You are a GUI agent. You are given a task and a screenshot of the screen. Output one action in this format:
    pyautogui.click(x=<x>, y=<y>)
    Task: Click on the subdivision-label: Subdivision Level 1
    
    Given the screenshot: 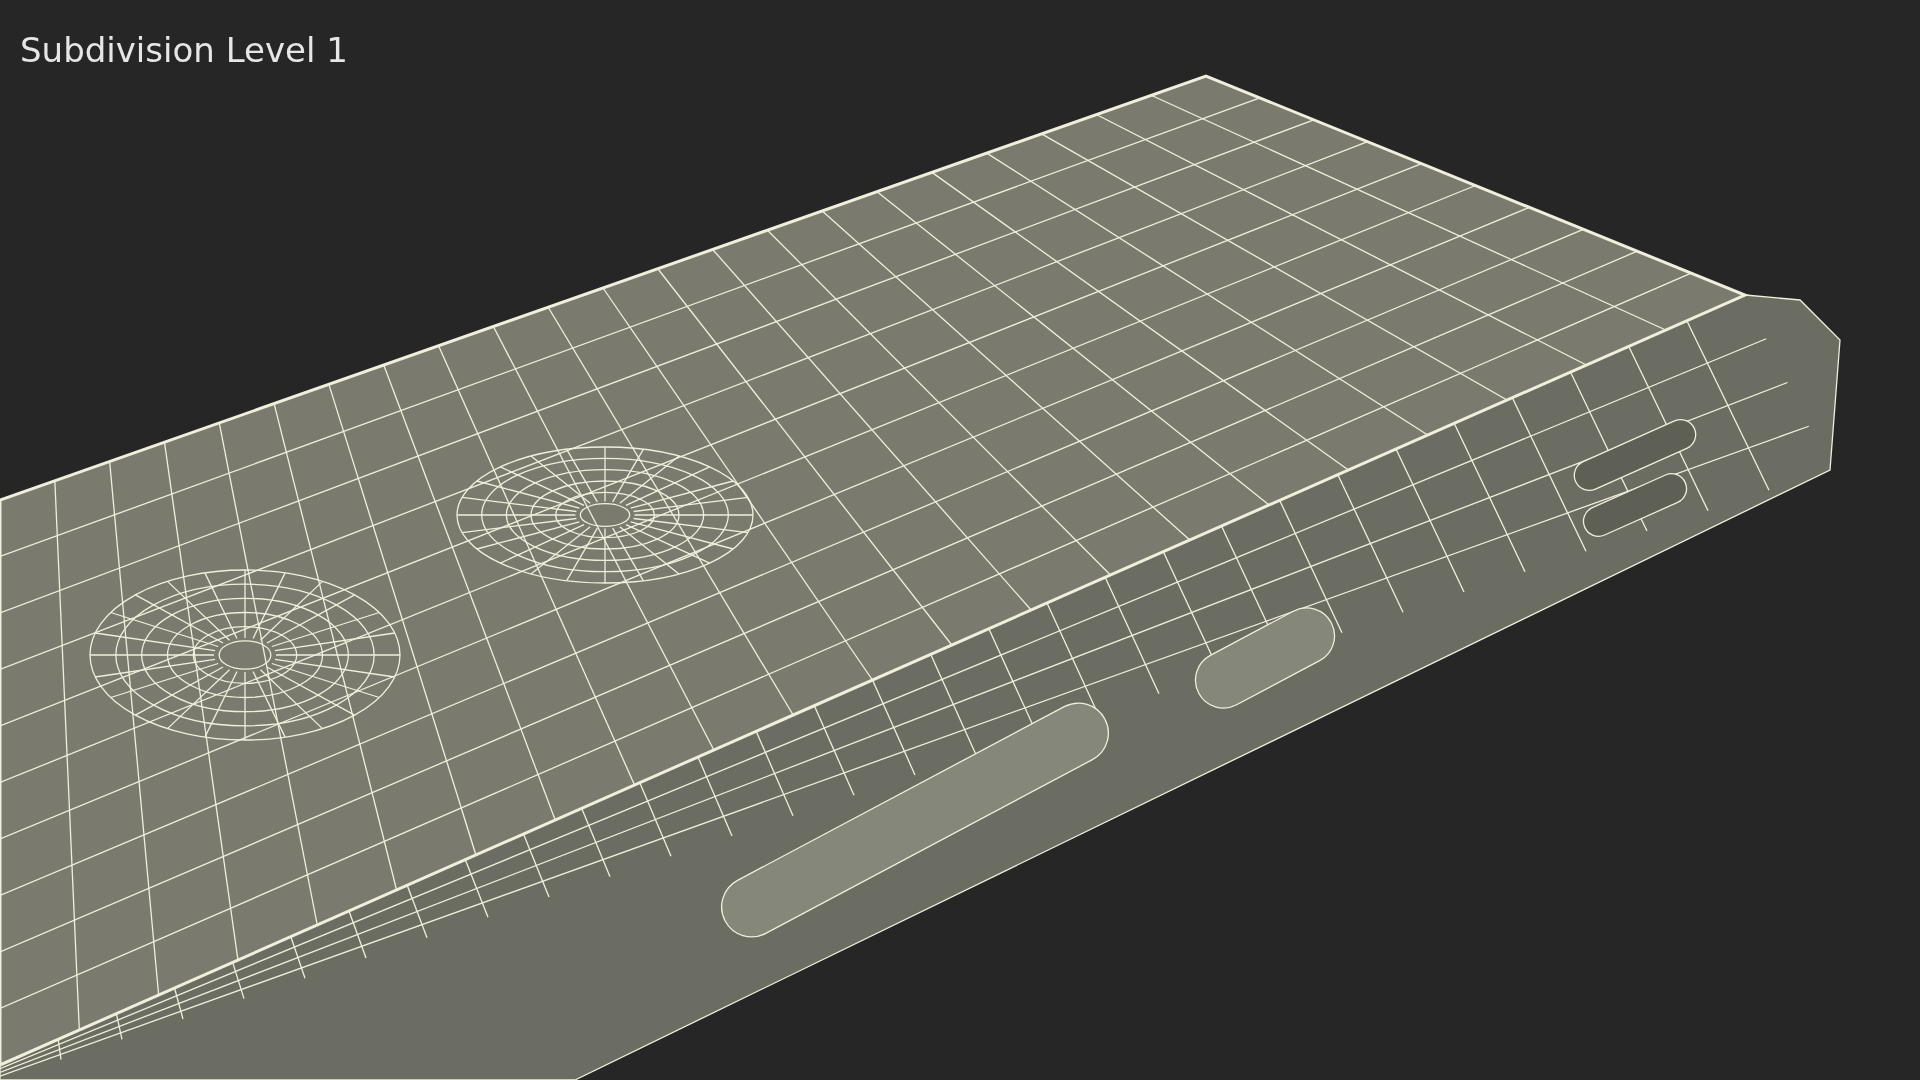 What is the action you would take?
    pyautogui.click(x=184, y=50)
    